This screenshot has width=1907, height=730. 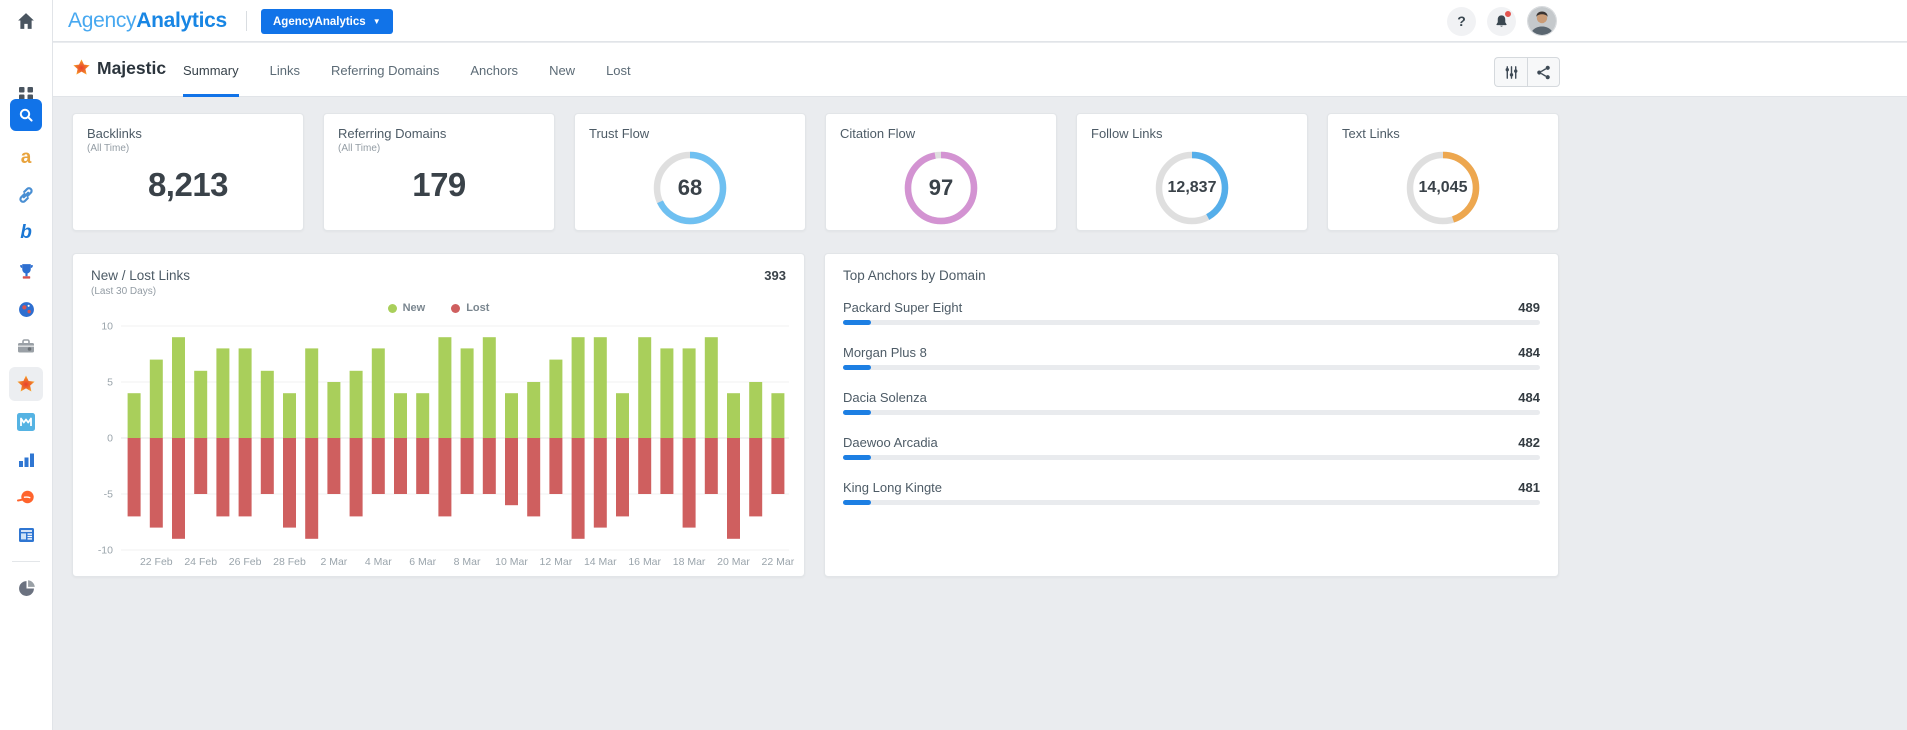 I want to click on tab-summary: Summary, so click(x=211, y=70).